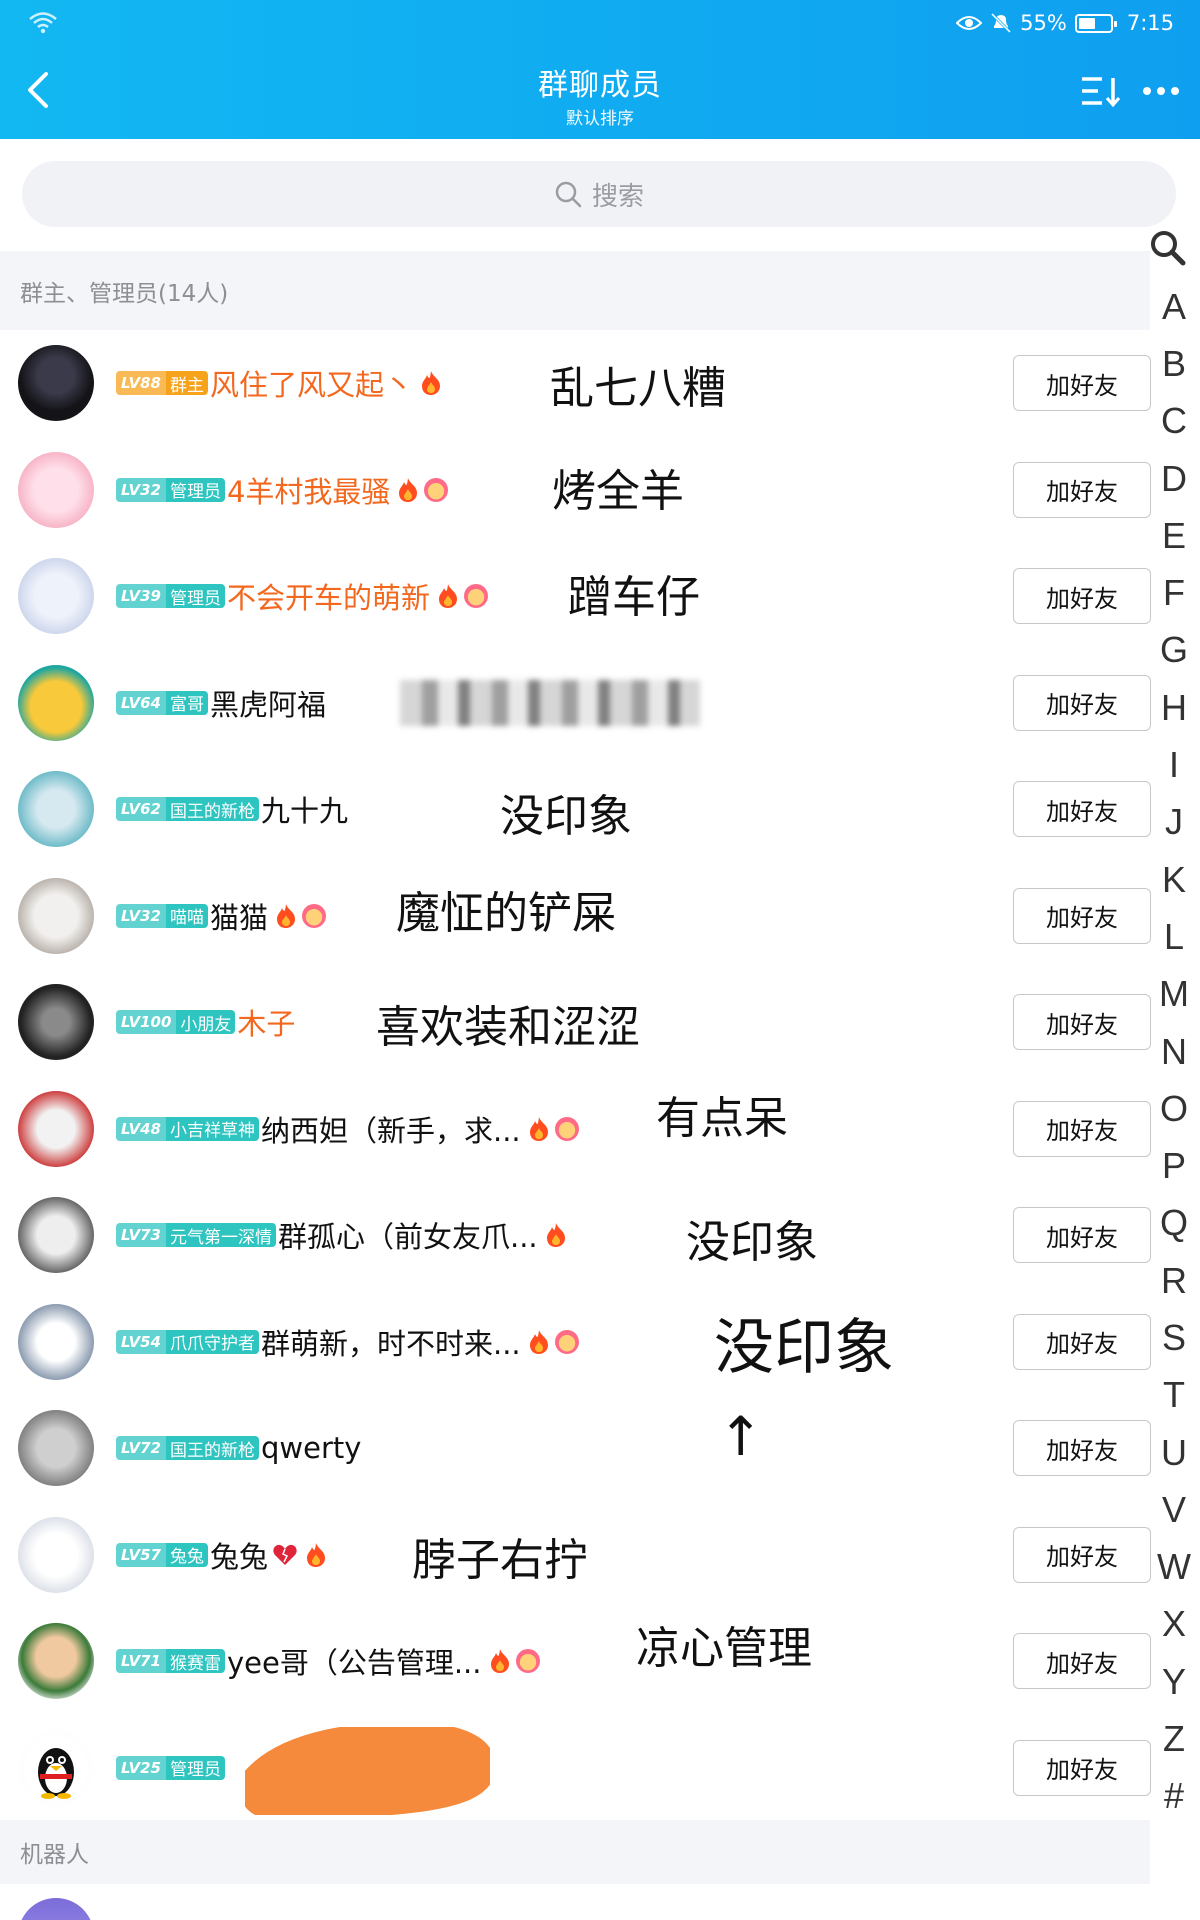 The image size is (1200, 1920). What do you see at coordinates (575, 596) in the screenshot?
I see `member-row: LV39 管理员 不会开车的萌新 蹭车仔 加好友` at bounding box center [575, 596].